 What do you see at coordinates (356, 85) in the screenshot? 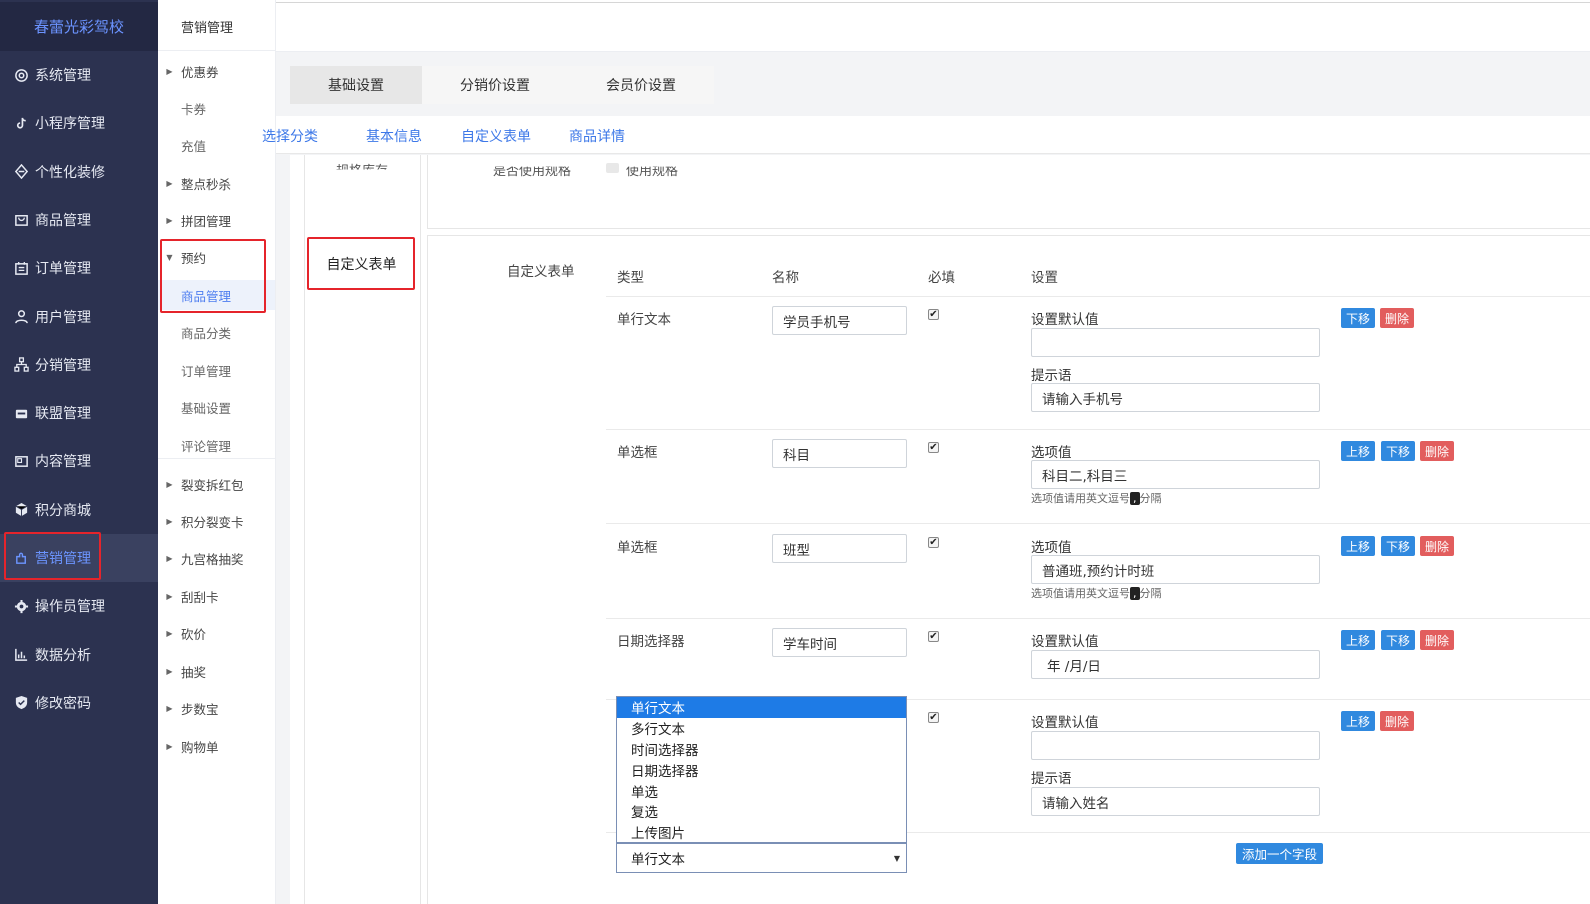
I see `tab-basic-settings: 基础设置` at bounding box center [356, 85].